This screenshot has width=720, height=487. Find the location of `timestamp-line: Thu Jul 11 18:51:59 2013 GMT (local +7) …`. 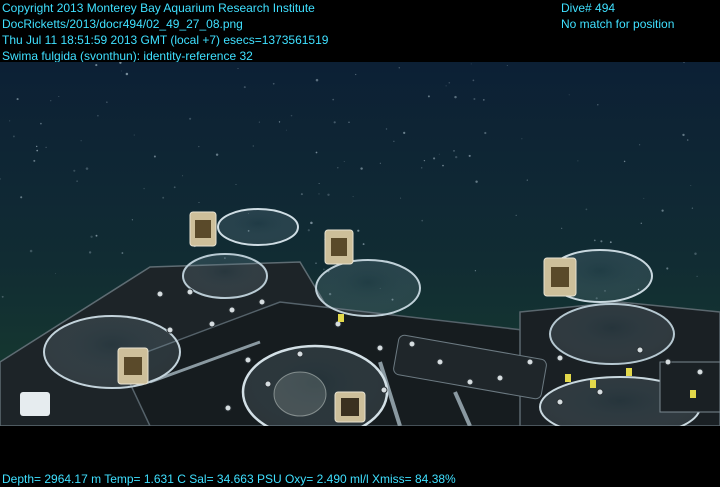

timestamp-line: Thu Jul 11 18:51:59 2013 GMT (local +7) … is located at coordinates (165, 40).